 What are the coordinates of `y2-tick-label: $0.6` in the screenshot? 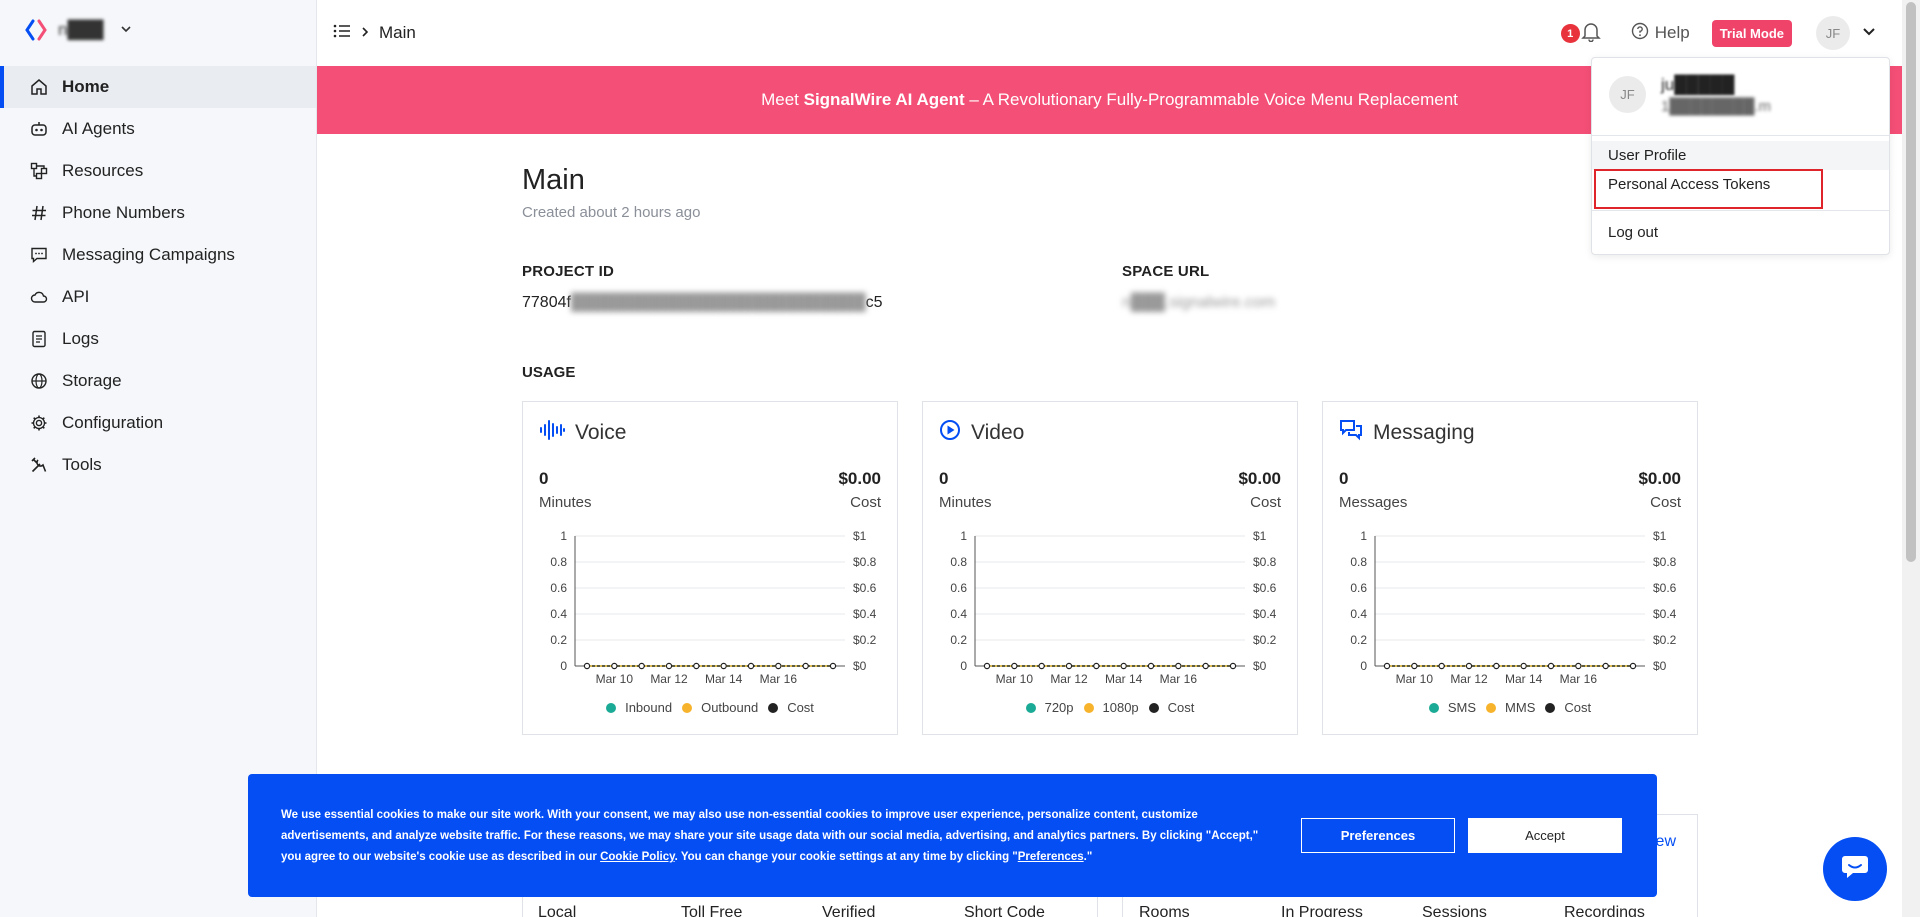 It's located at (1265, 588).